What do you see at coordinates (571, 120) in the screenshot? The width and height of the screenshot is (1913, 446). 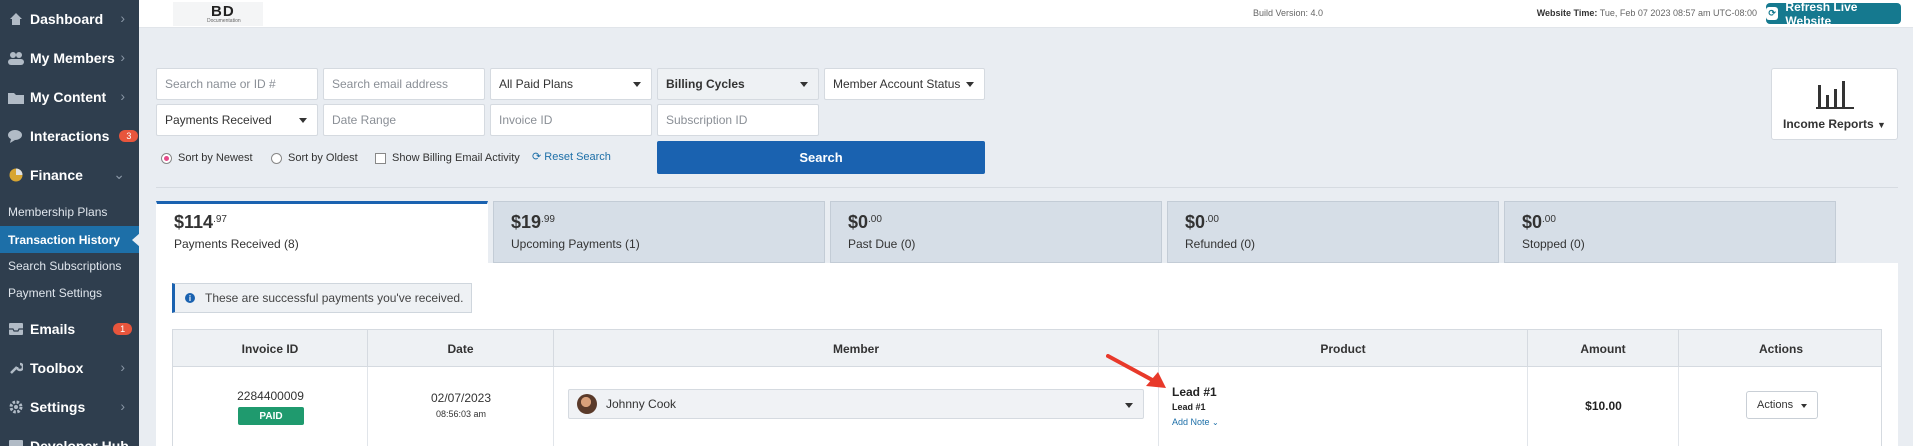 I see `invoice-id-input: Invoice ID` at bounding box center [571, 120].